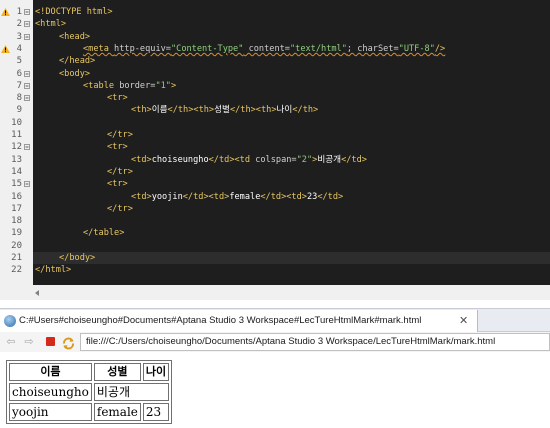 The width and height of the screenshot is (550, 428). What do you see at coordinates (291, 86) in the screenshot?
I see `code-line: <table border="1">` at bounding box center [291, 86].